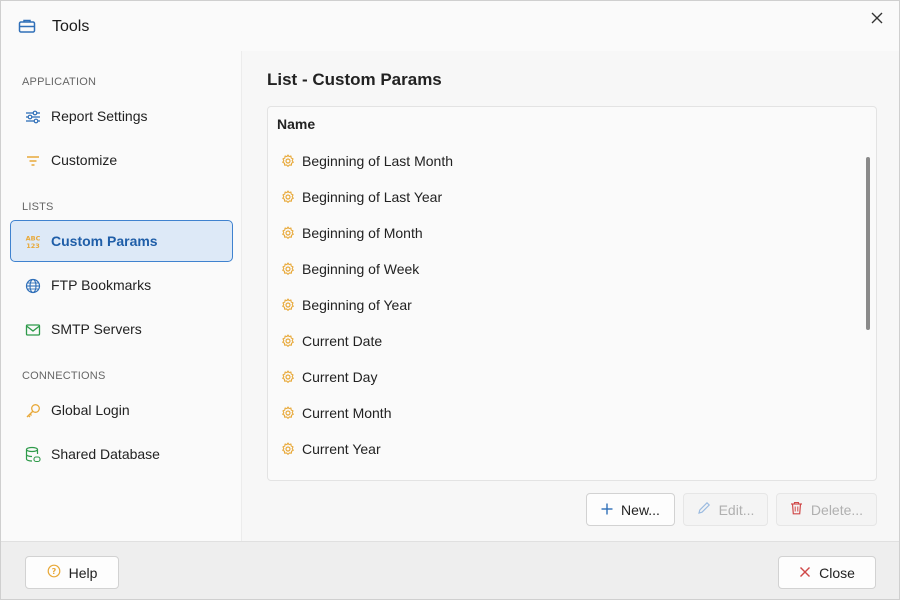 Image resolution: width=900 pixels, height=600 pixels. What do you see at coordinates (362, 233) in the screenshot?
I see `list-item-label: Beginning of Month` at bounding box center [362, 233].